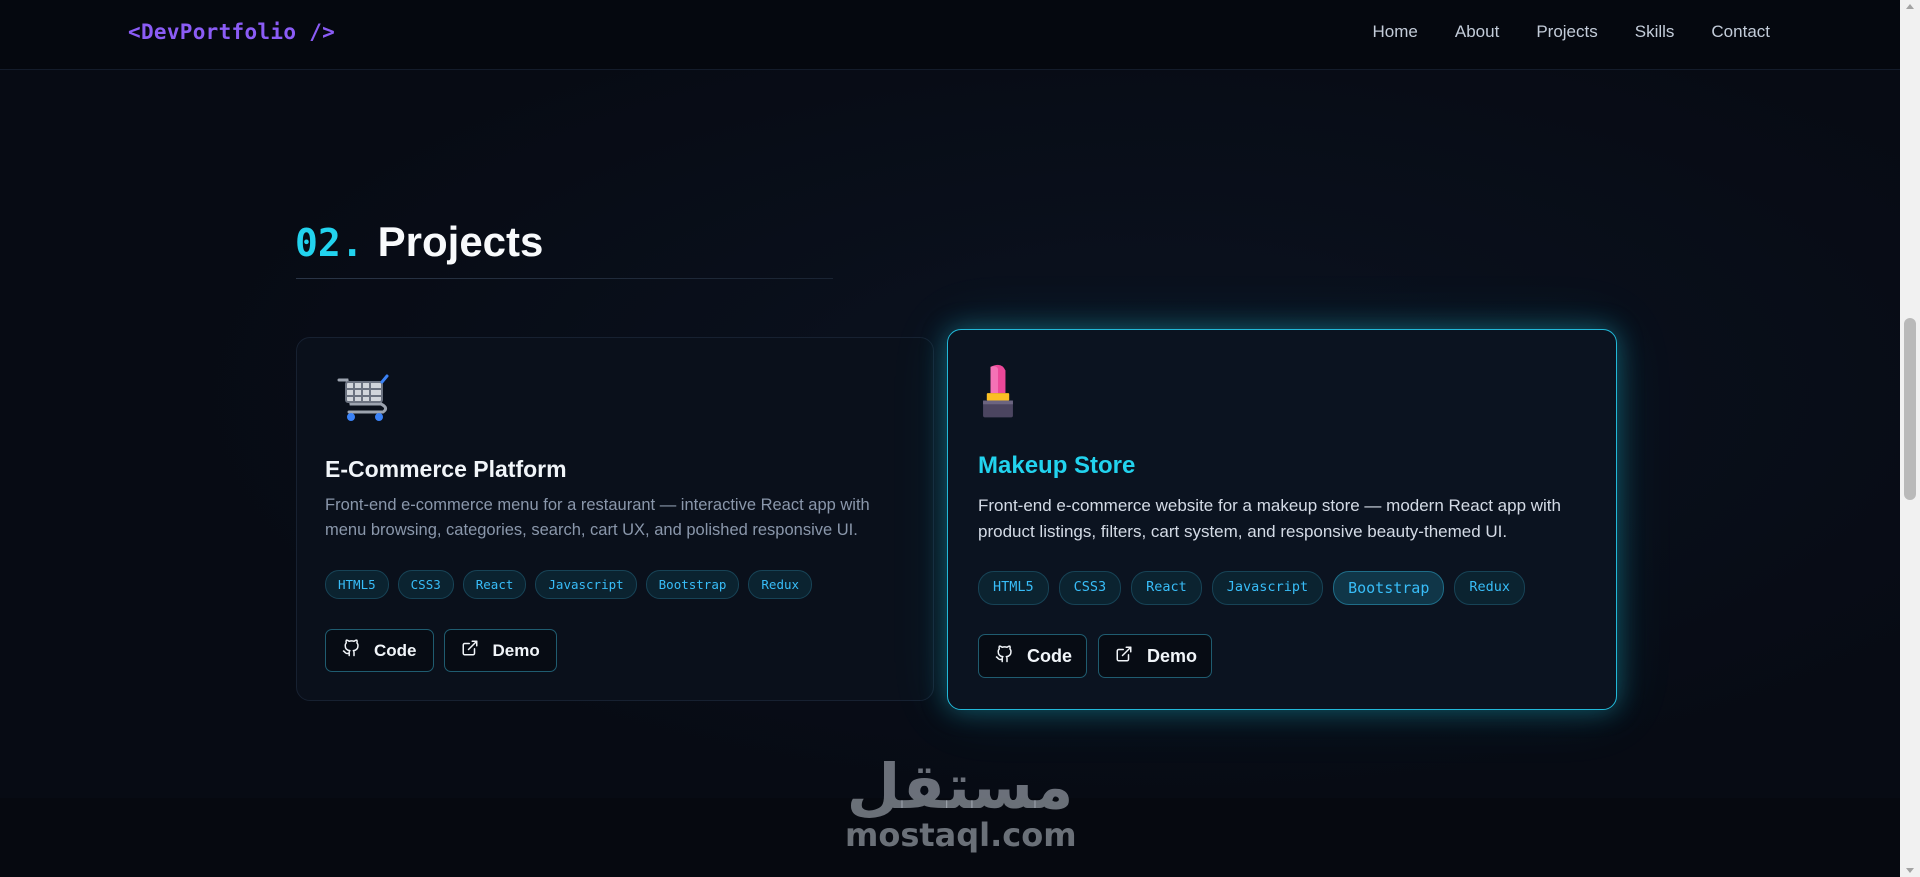 The width and height of the screenshot is (1920, 877). I want to click on nav-link-skills: Skills, so click(1655, 32).